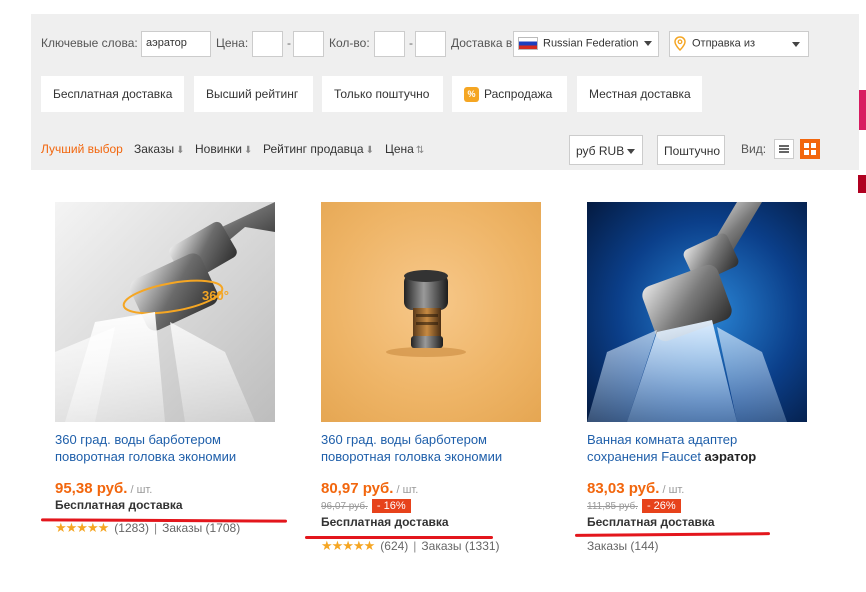  I want to click on rotation-360-label: 360°, so click(215, 295).